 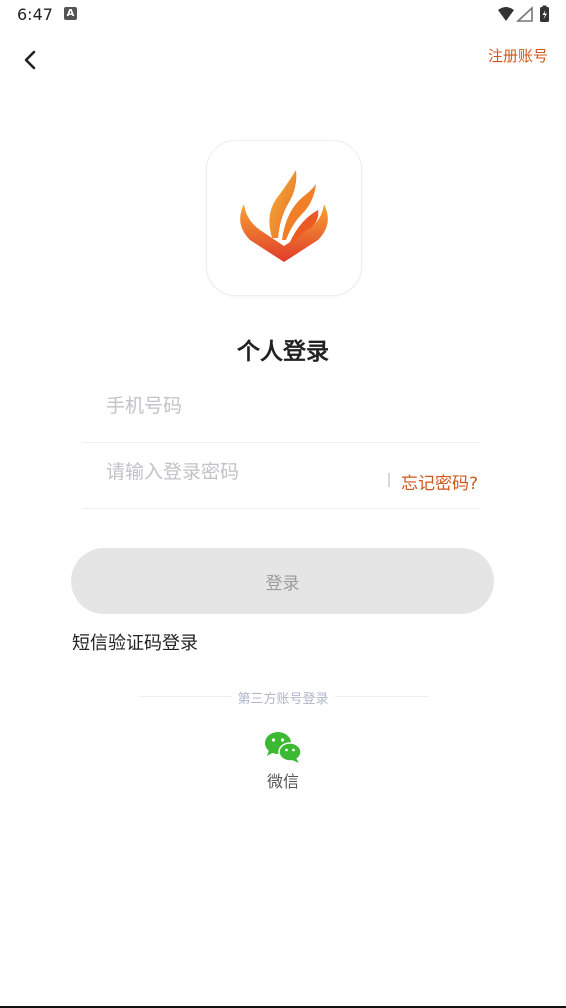 I want to click on password-input-row: 忘记密码?, so click(x=281, y=476).